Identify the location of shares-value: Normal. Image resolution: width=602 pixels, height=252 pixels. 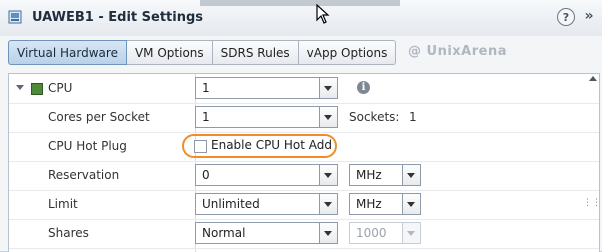
(224, 233).